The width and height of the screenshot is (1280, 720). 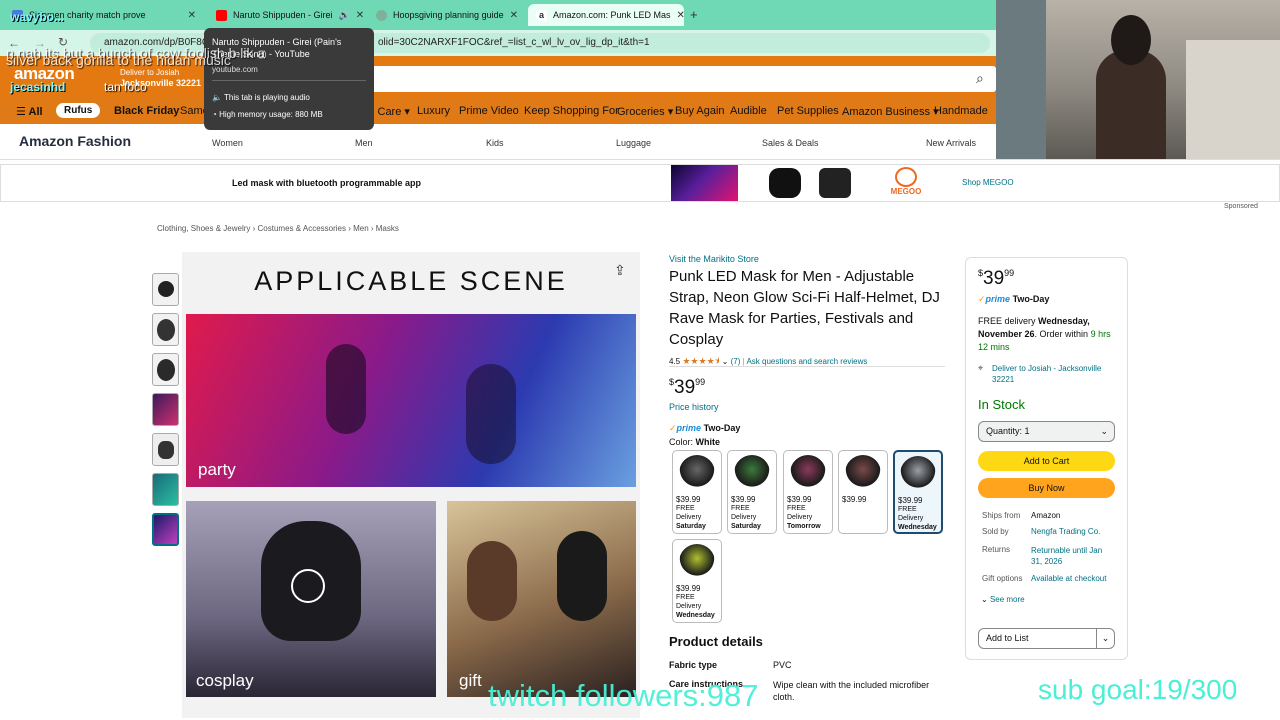 What do you see at coordinates (1073, 556) in the screenshot?
I see `returns-link: Returnable until Jan 31, 2026` at bounding box center [1073, 556].